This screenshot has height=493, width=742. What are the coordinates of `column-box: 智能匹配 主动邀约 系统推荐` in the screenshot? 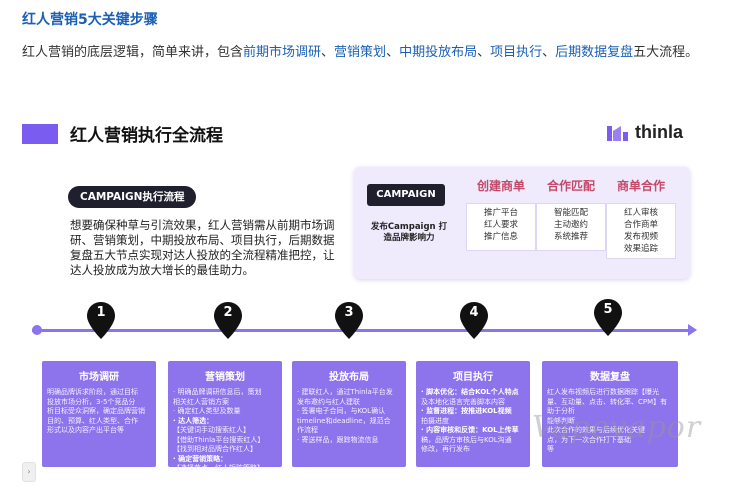 It's located at (571, 227).